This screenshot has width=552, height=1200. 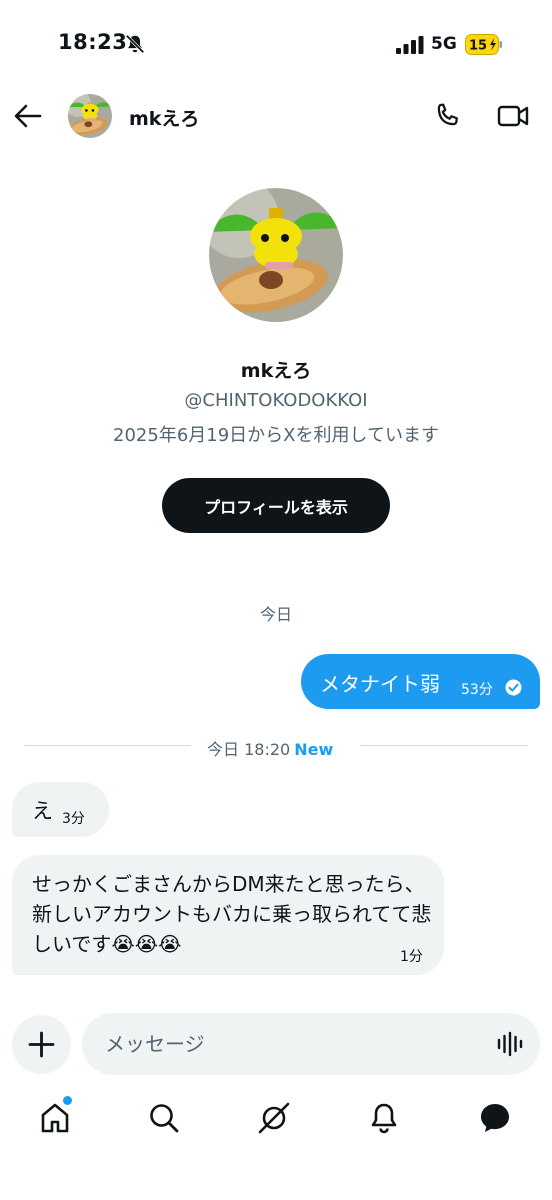 What do you see at coordinates (67, 1100) in the screenshot?
I see `home-notification-dot` at bounding box center [67, 1100].